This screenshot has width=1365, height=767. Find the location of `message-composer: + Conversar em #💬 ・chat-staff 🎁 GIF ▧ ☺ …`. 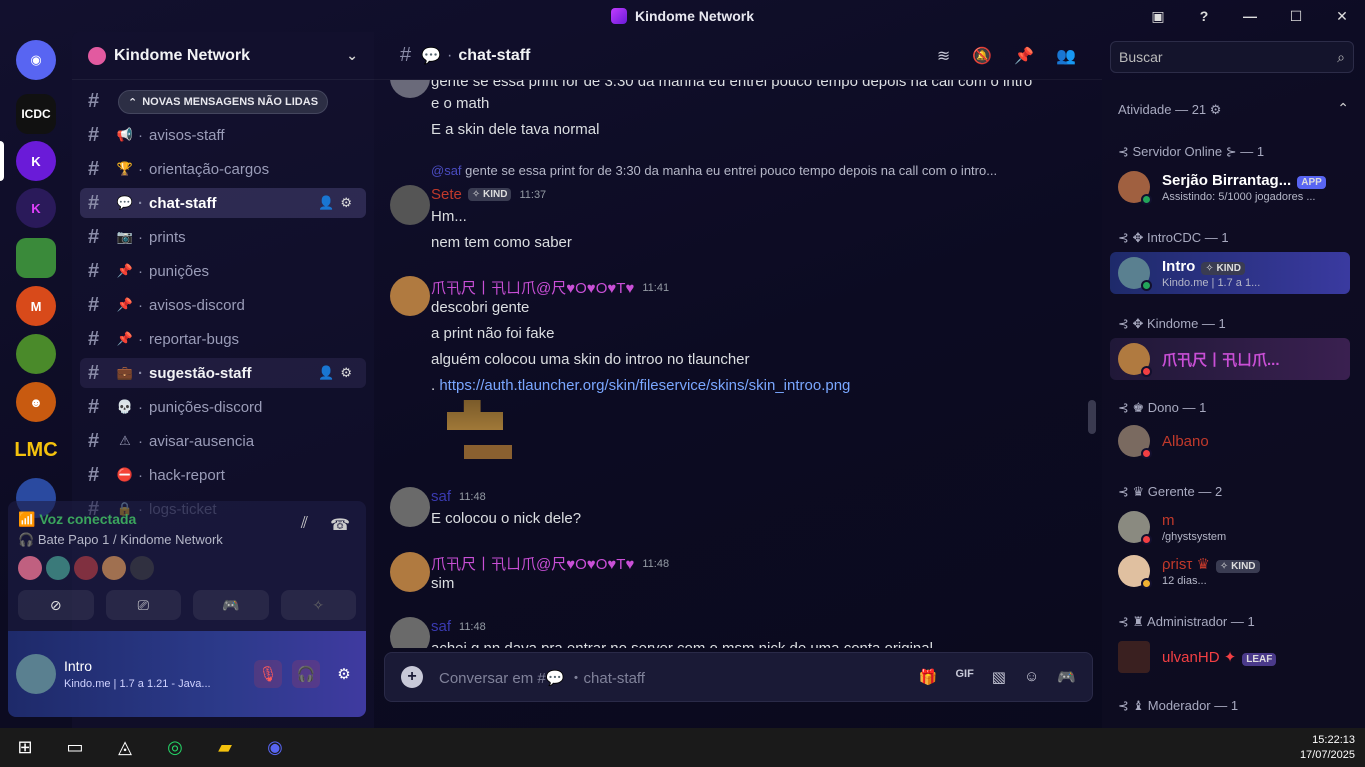

message-composer: + Conversar em #💬 ・chat-staff 🎁 GIF ▧ ☺ … is located at coordinates (738, 677).